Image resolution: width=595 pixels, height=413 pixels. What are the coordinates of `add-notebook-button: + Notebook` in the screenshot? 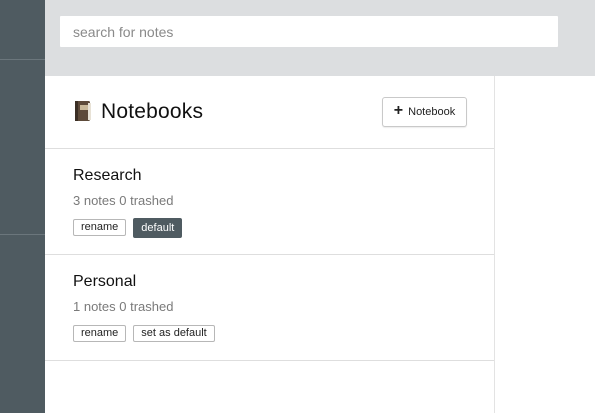 It's located at (424, 112).